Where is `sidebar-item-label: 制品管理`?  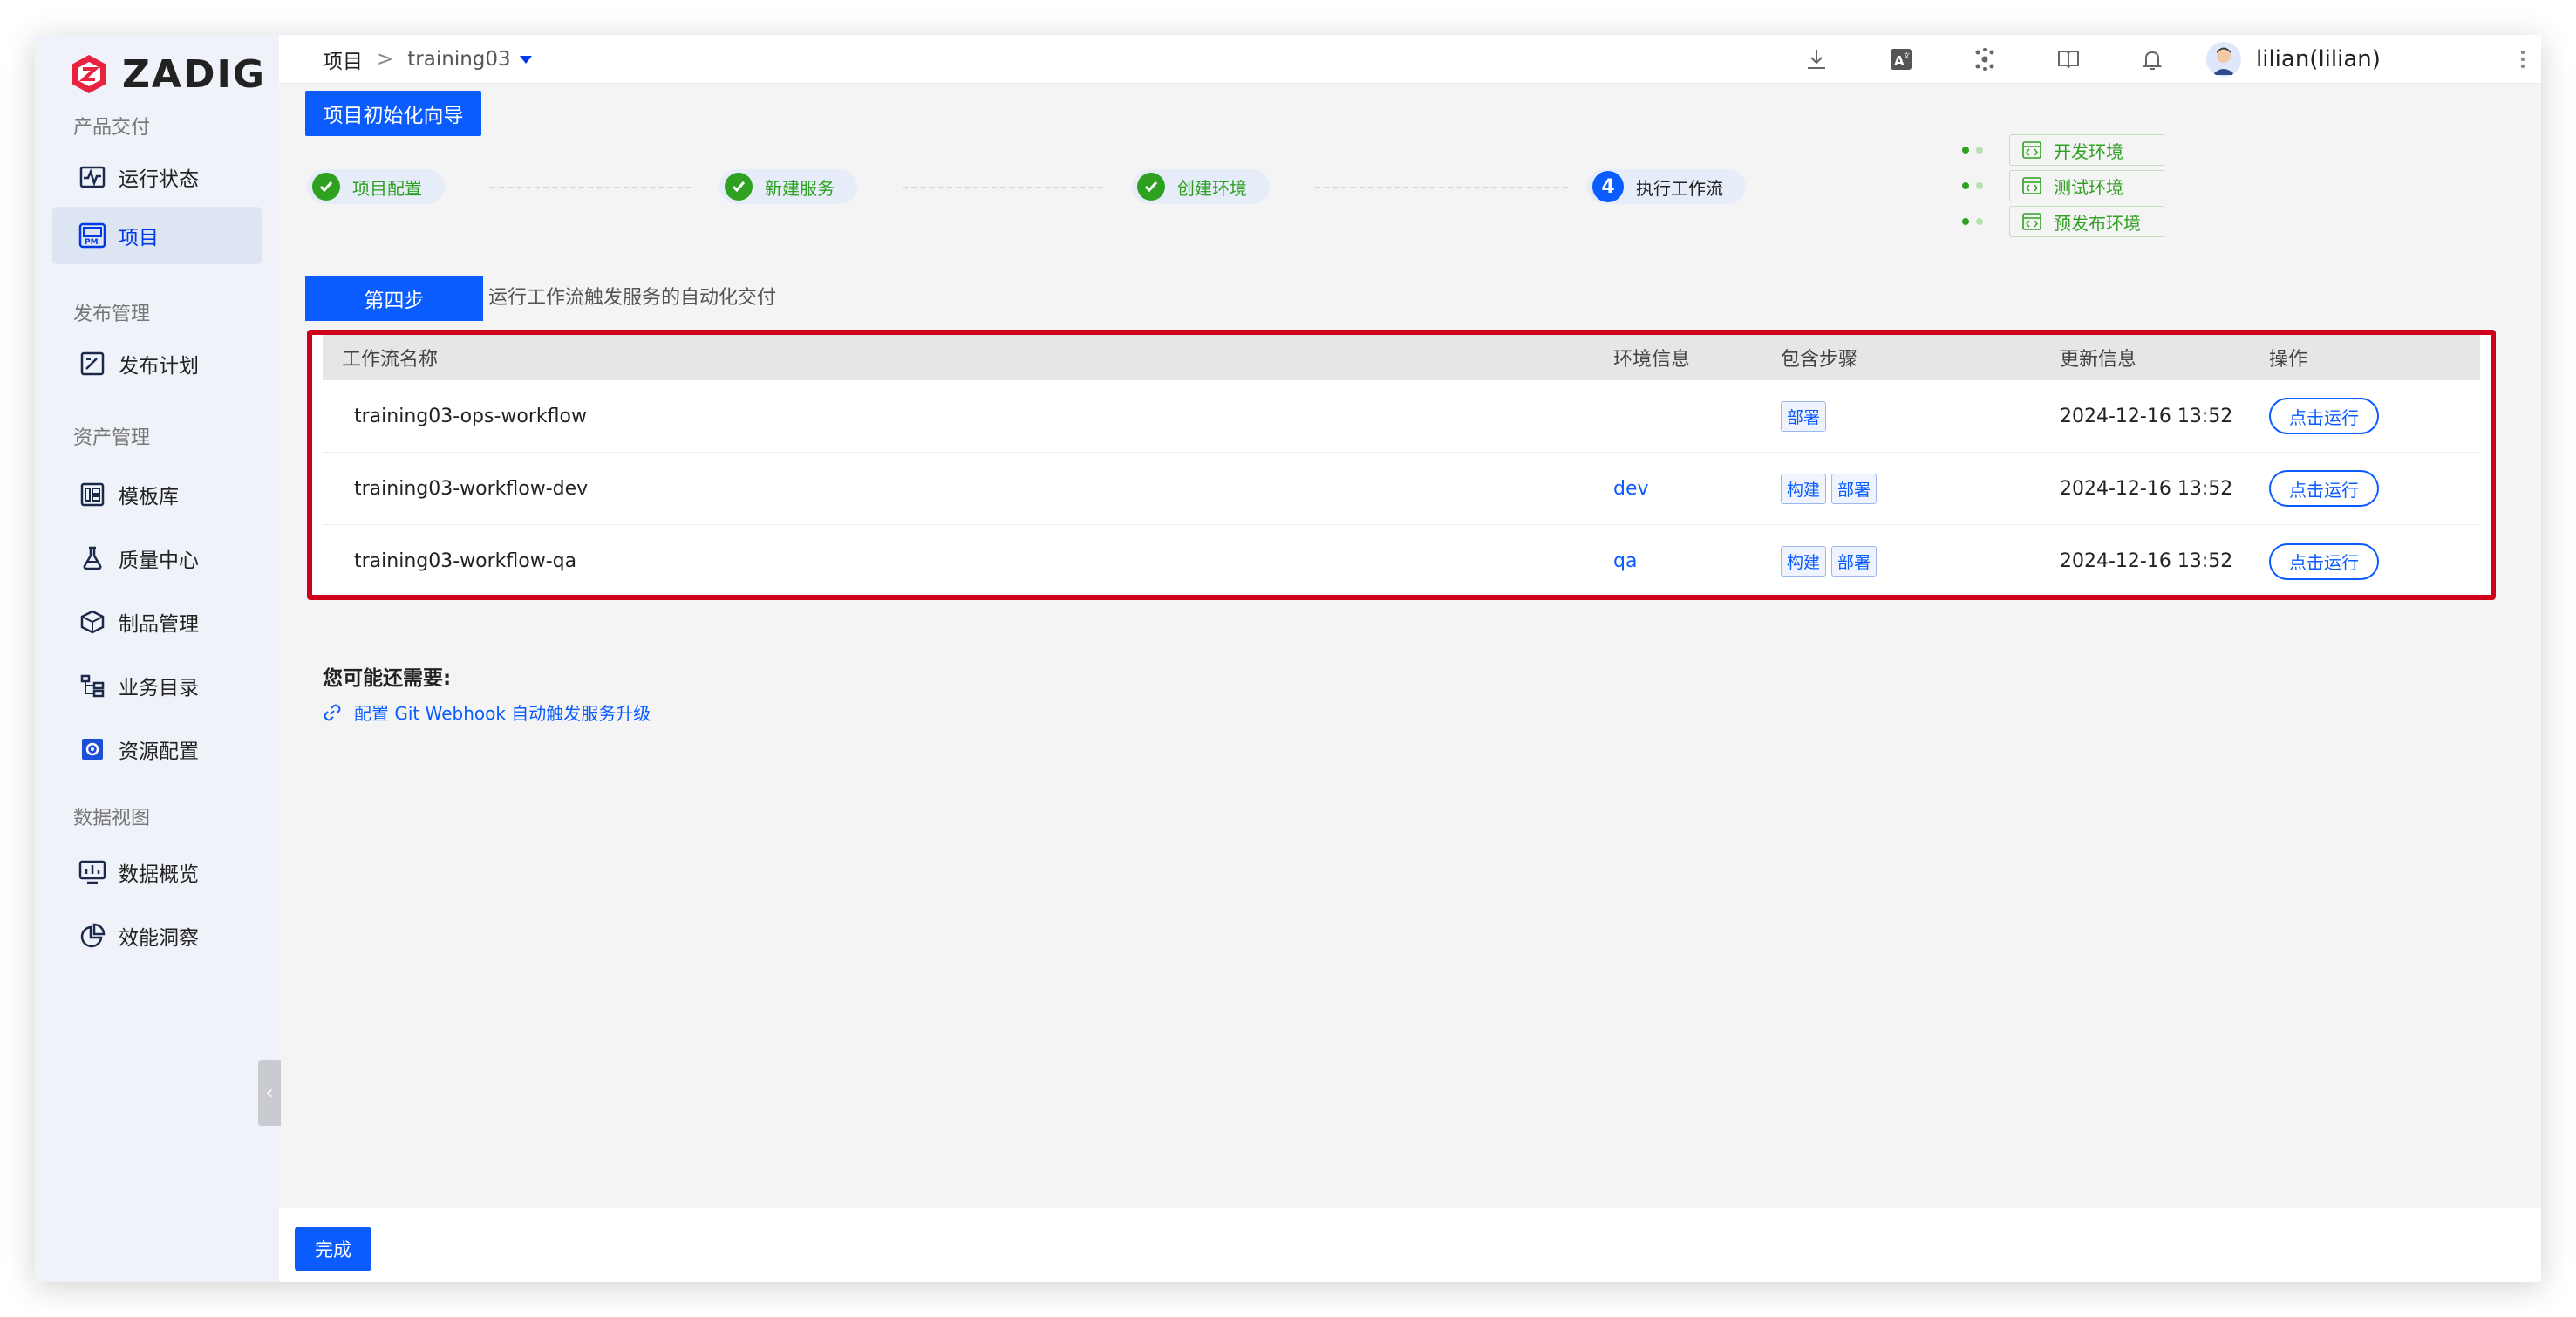
sidebar-item-label: 制品管理 is located at coordinates (159, 624).